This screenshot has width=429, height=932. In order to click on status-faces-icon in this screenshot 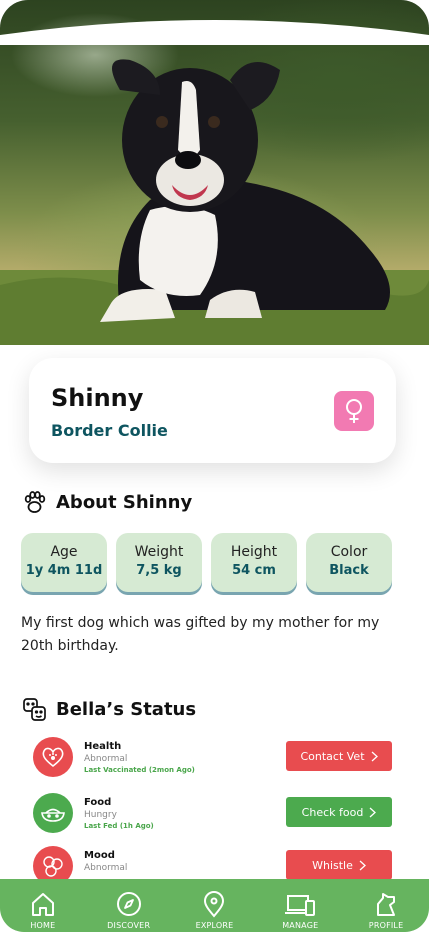, I will do `click(34, 709)`.